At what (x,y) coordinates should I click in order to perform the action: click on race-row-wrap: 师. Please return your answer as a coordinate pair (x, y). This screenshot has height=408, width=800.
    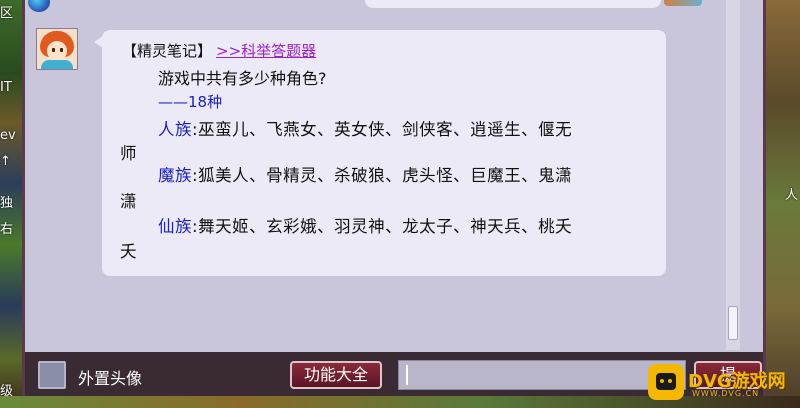
    Looking at the image, I should click on (128, 153).